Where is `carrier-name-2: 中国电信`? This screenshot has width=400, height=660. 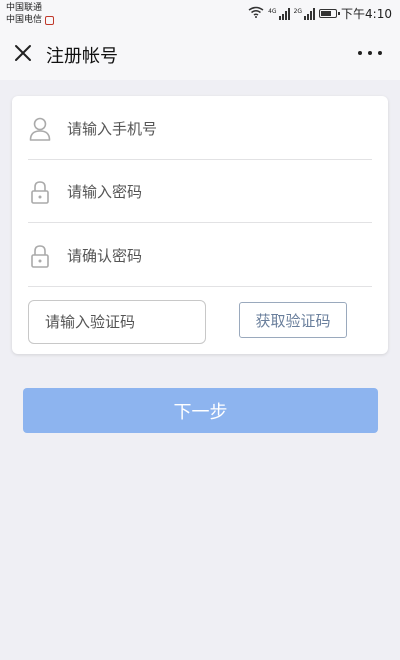 carrier-name-2: 中国电信 is located at coordinates (24, 20).